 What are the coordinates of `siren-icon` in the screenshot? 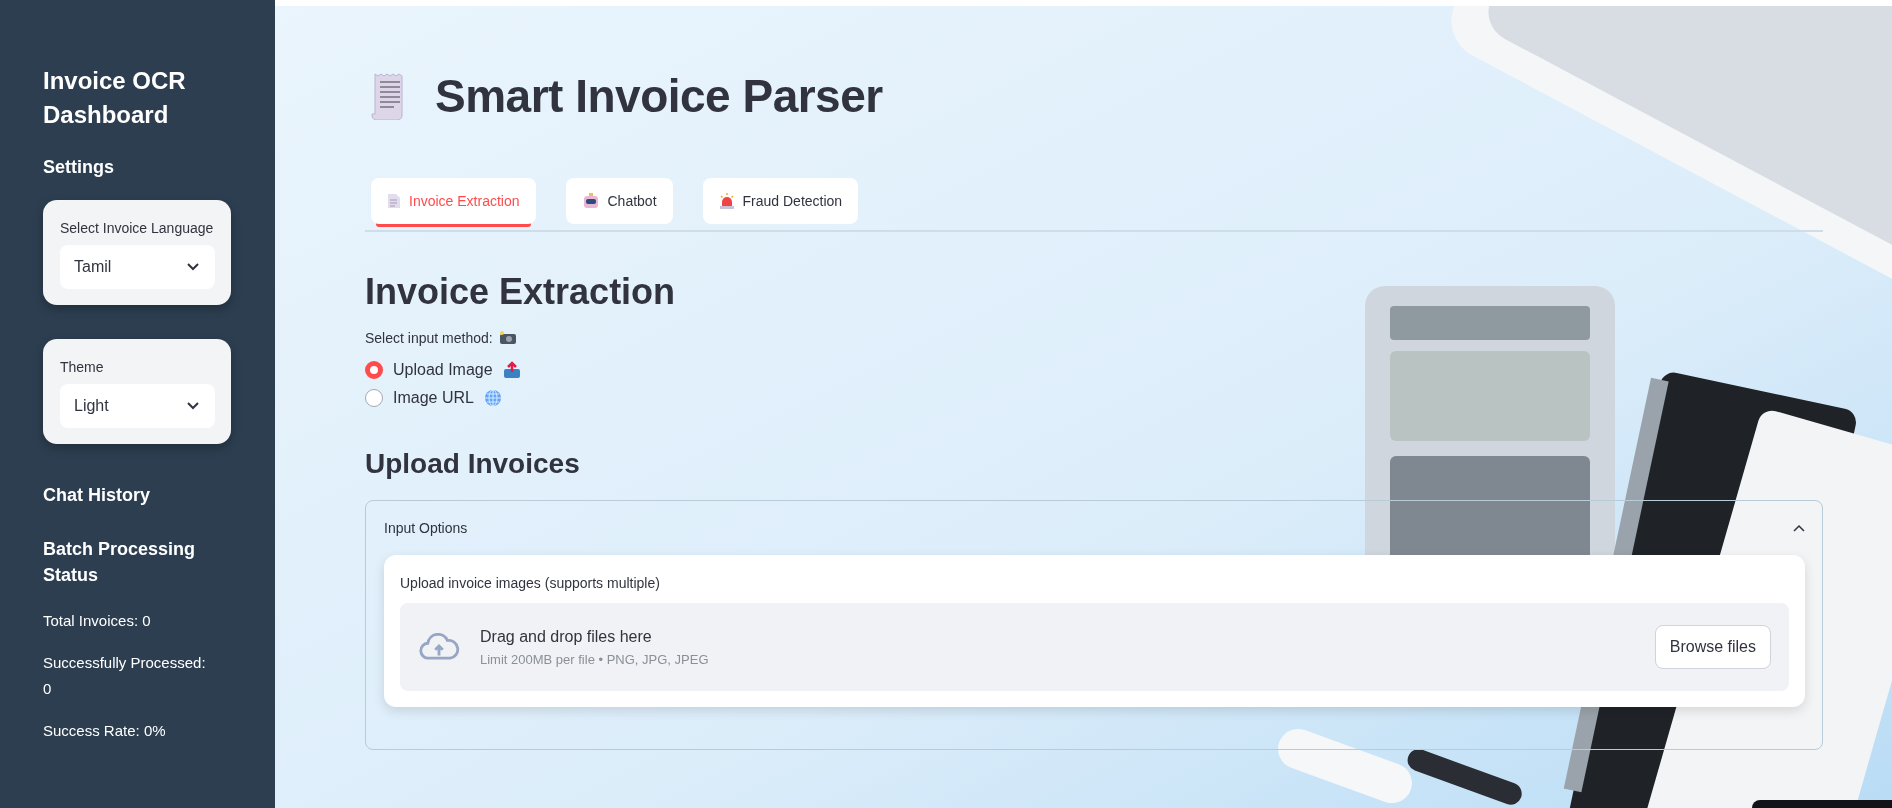 It's located at (726, 201).